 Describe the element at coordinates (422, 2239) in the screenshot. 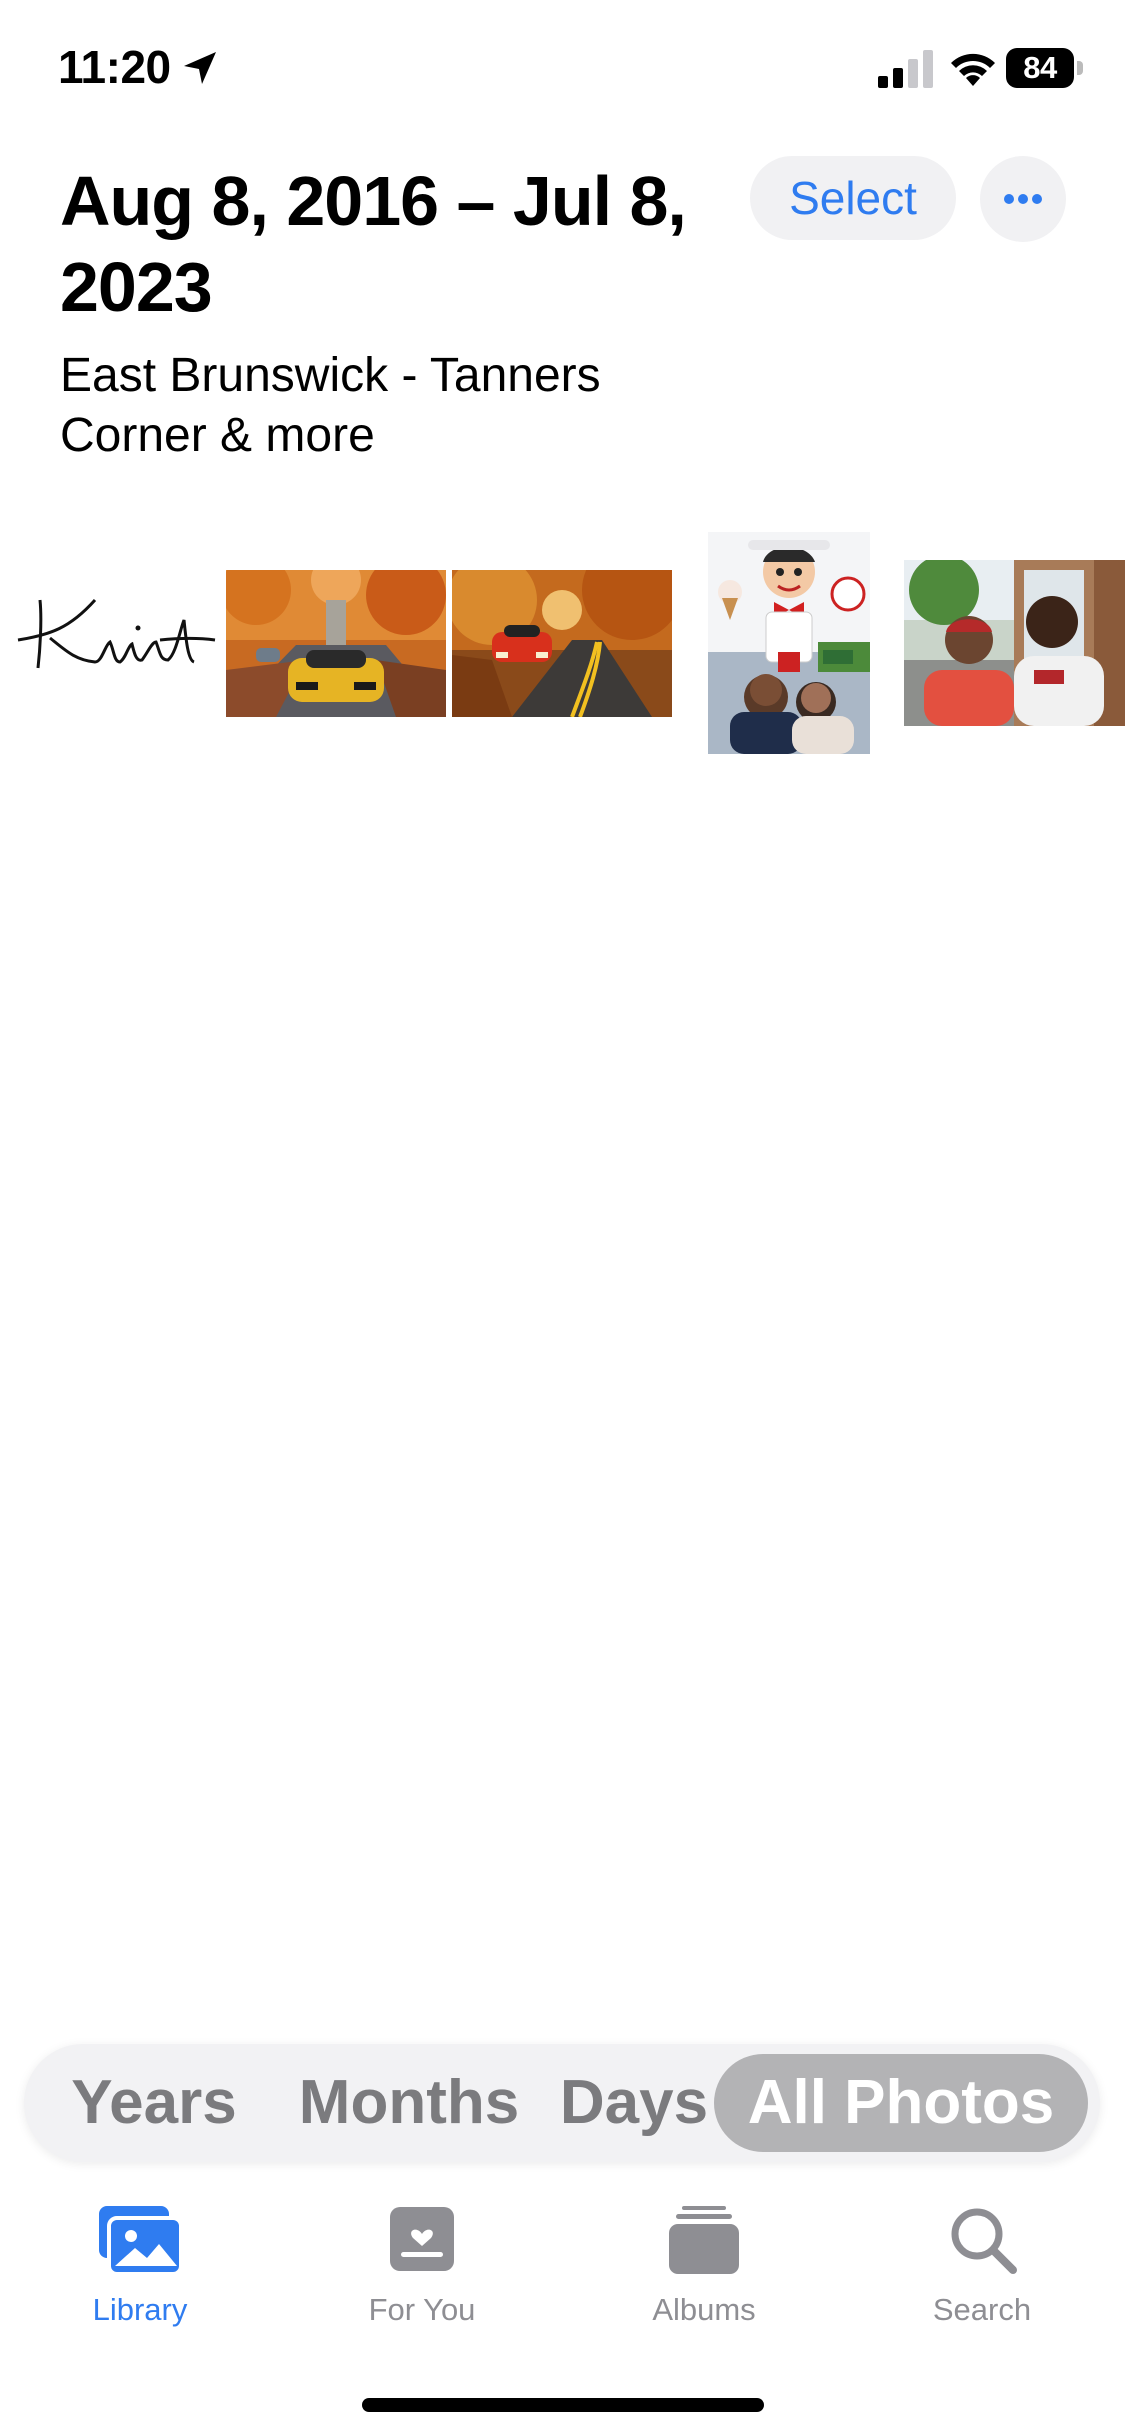

I see `for-you-icon` at that location.